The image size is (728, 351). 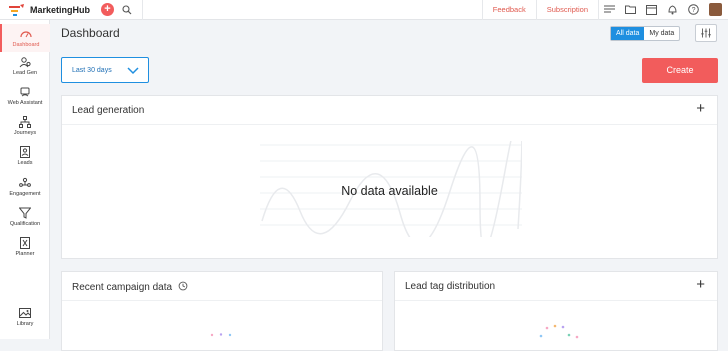 I want to click on library-icon, so click(x=25, y=313).